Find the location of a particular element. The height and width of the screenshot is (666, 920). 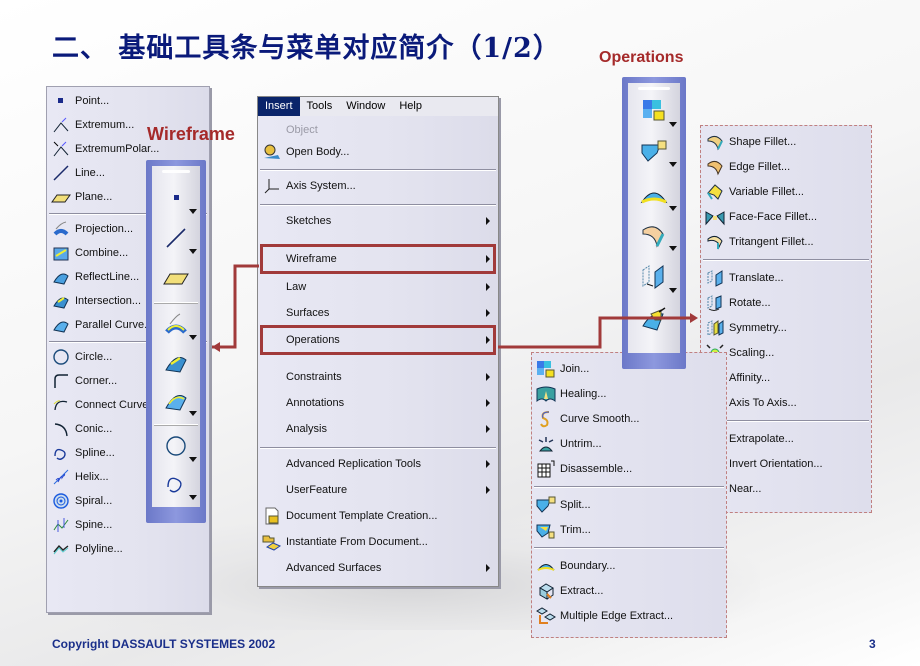

toolbar-button-boundary is located at coordinates (654, 197).